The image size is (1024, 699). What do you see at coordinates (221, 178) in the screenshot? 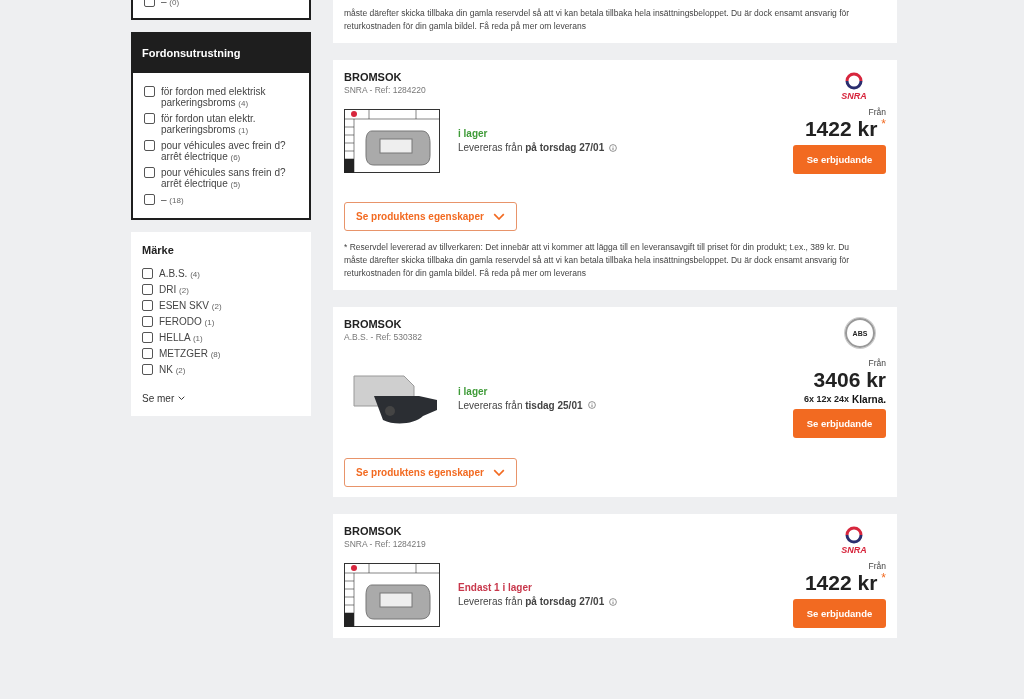
I see `filter-option: pour véhicules sans frein d? arrêt électrique (5)` at bounding box center [221, 178].